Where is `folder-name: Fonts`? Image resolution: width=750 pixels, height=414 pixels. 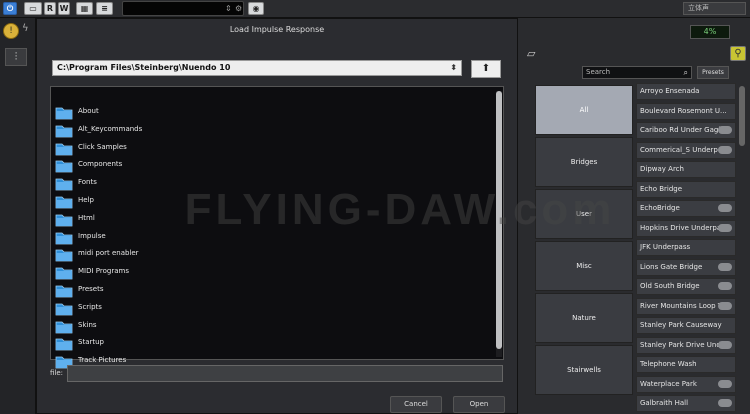 folder-name: Fonts is located at coordinates (87, 182).